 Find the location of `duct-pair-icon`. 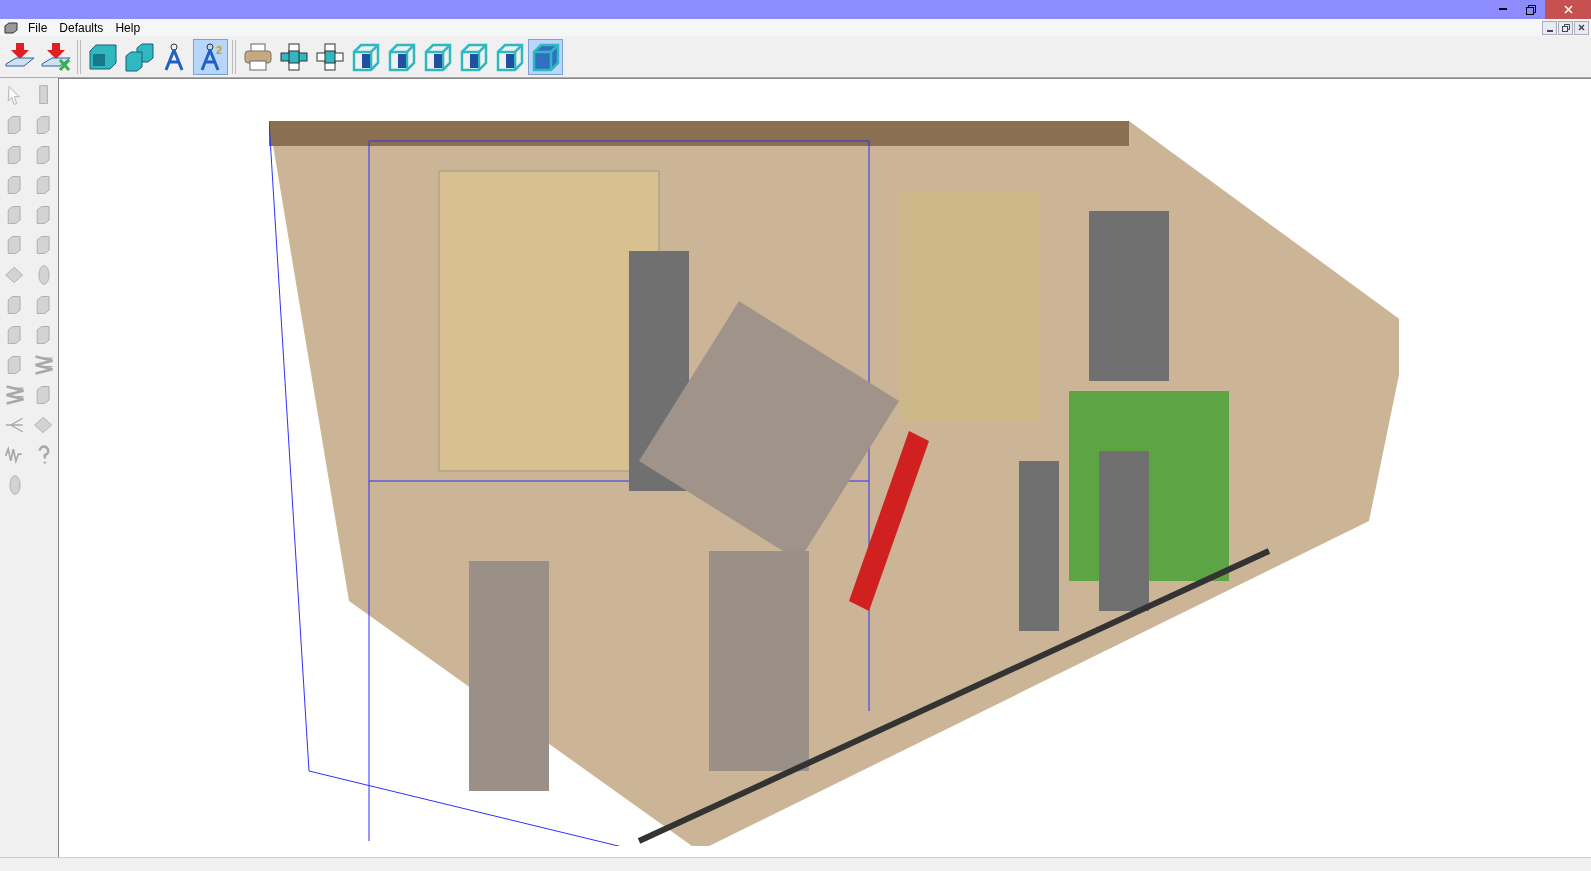

duct-pair-icon is located at coordinates (138, 56).